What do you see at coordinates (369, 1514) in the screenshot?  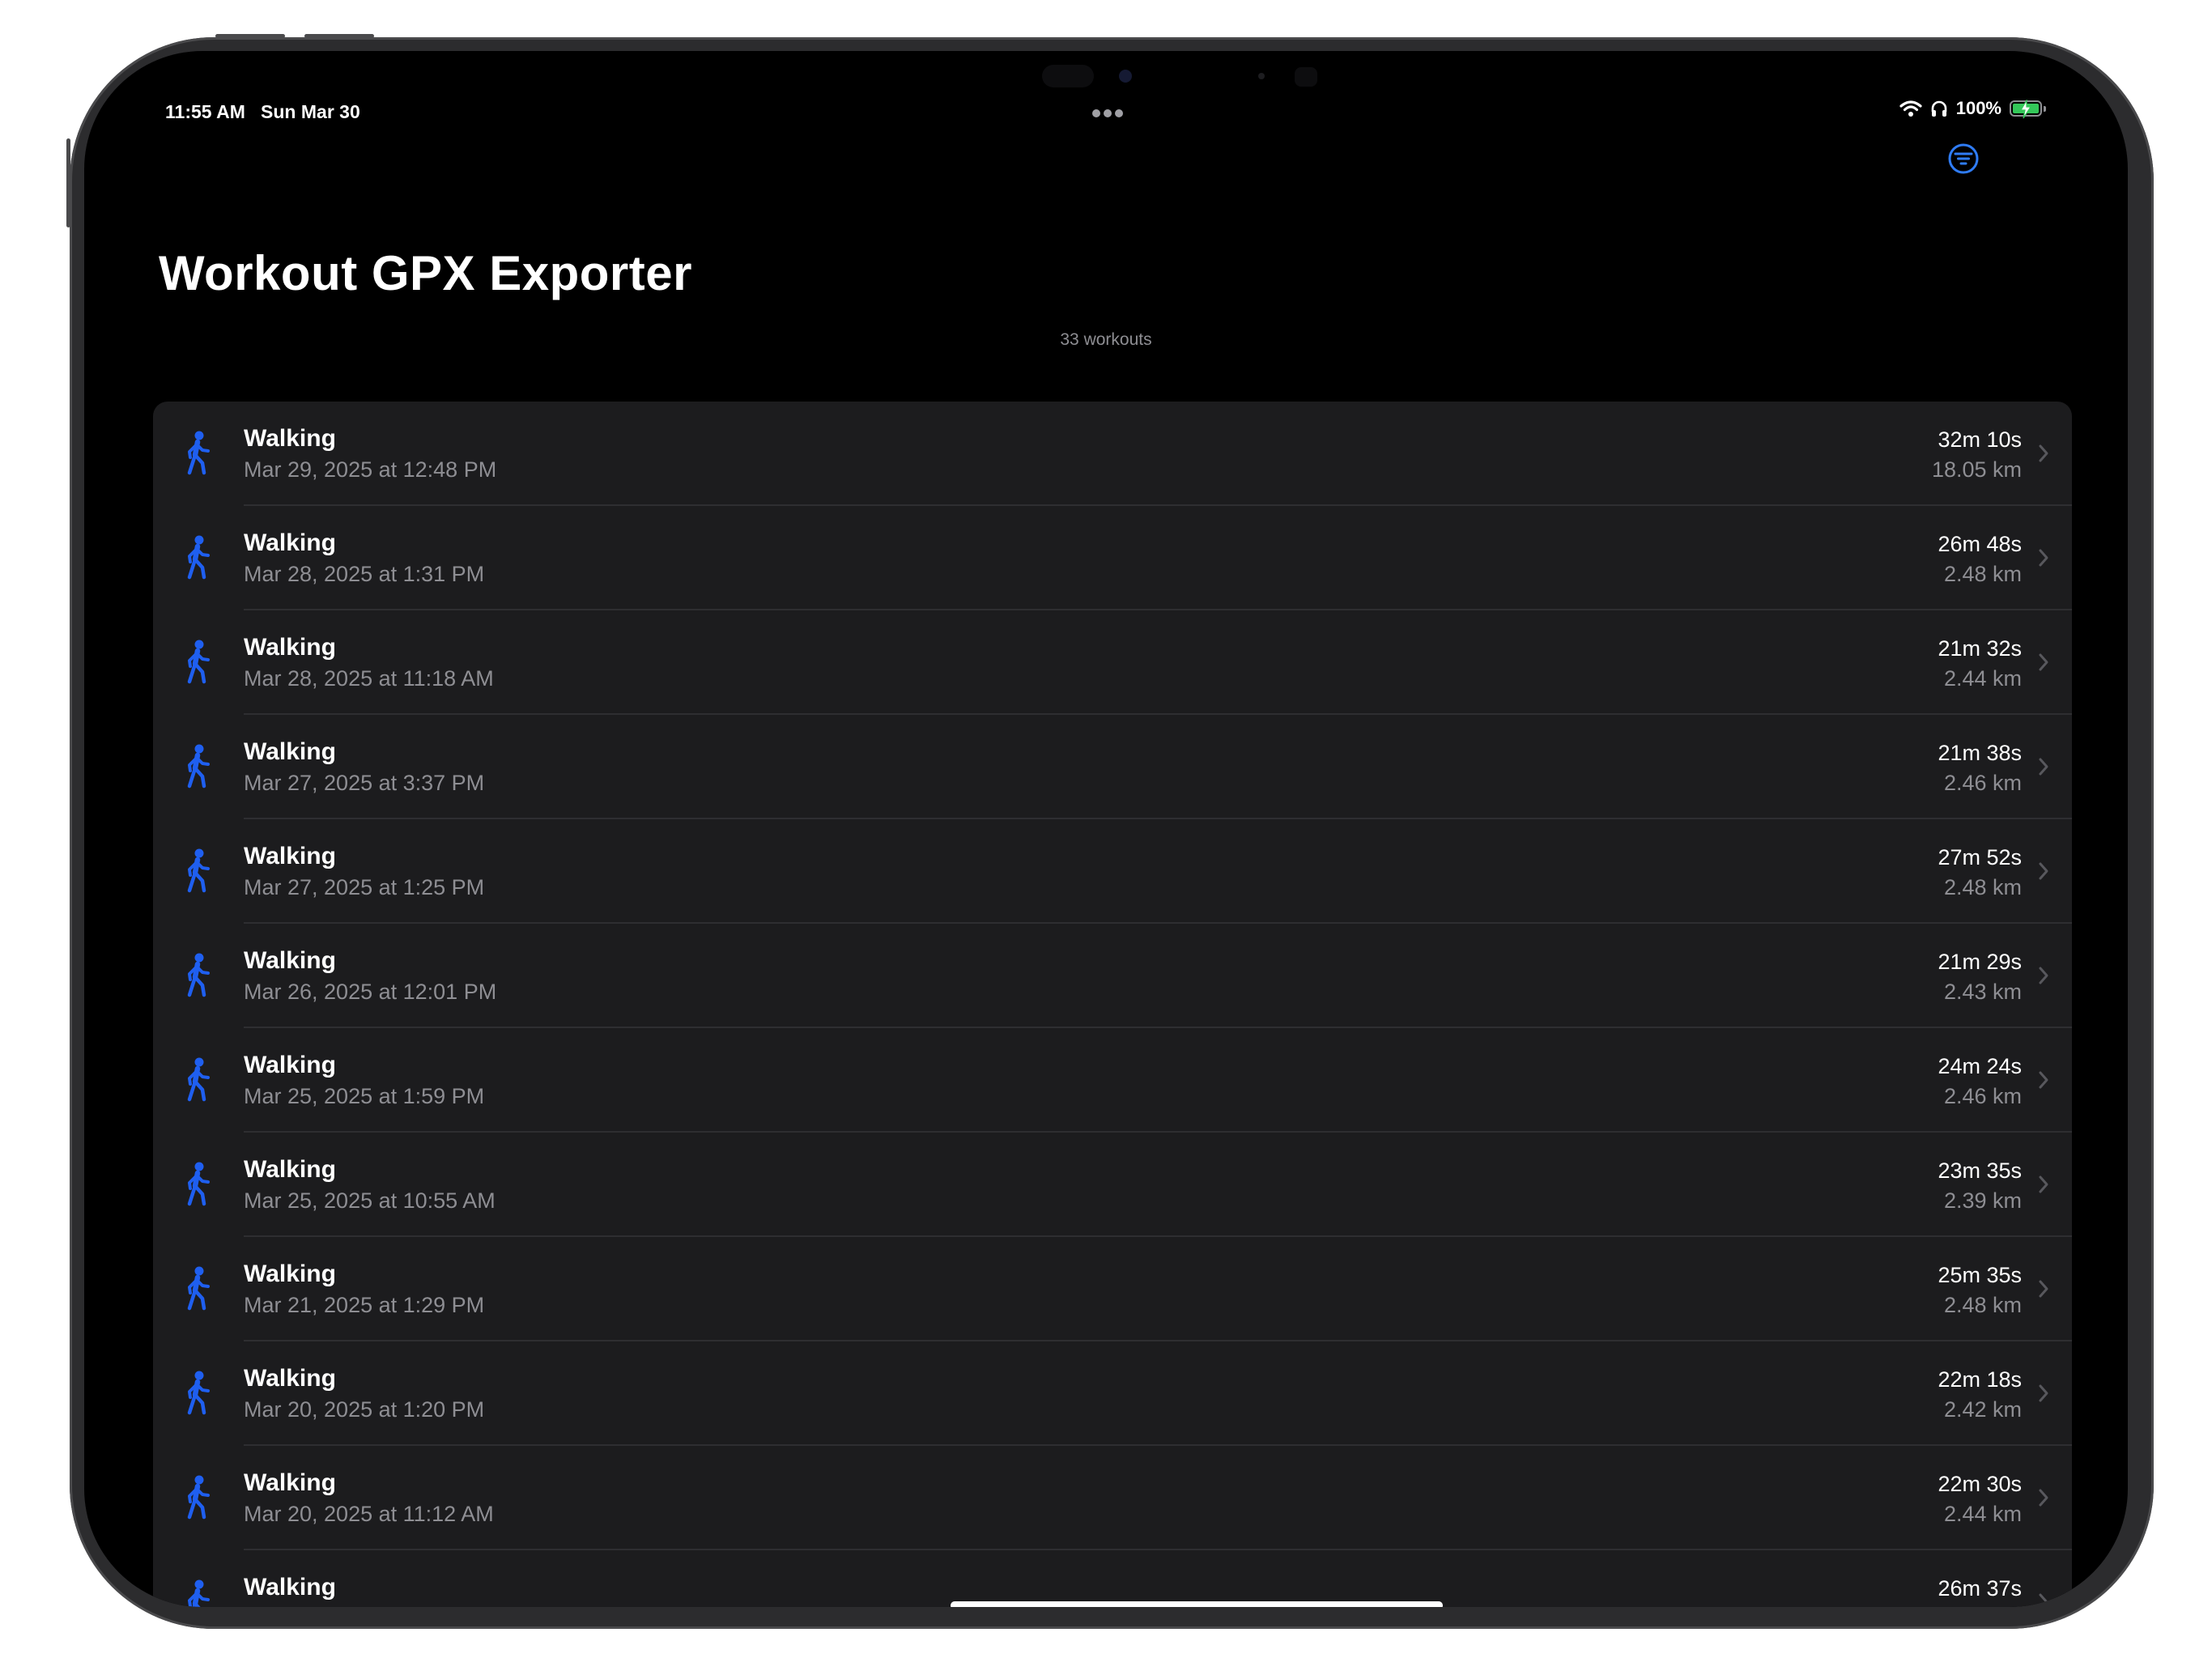 I see `workout-date: Mar 20, 2025 at 11:12 AM` at bounding box center [369, 1514].